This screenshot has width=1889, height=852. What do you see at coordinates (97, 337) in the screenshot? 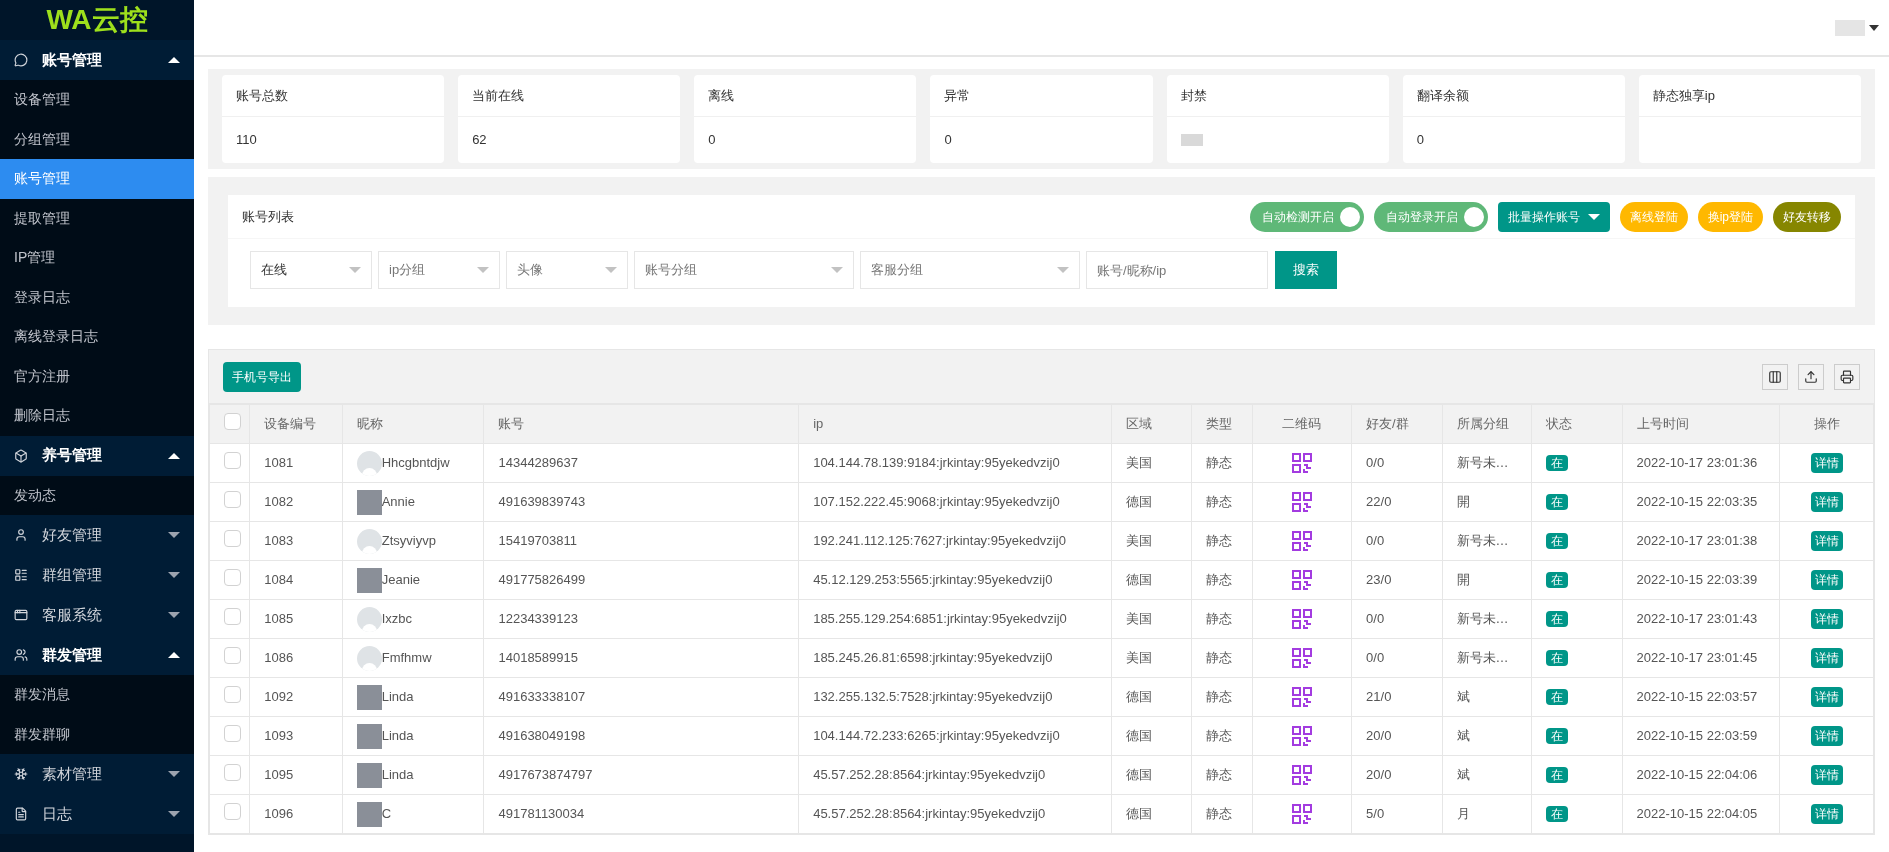
I see `sidebar-item: 离线登录日志` at bounding box center [97, 337].